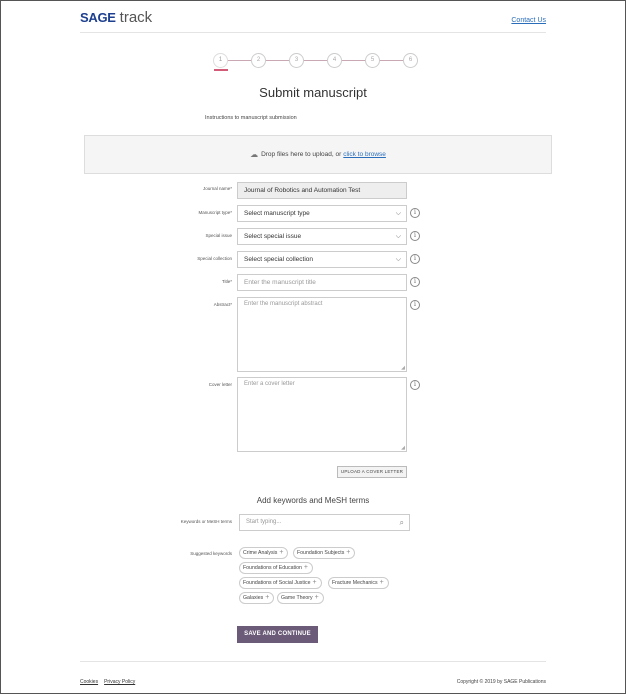 Image resolution: width=626 pixels, height=694 pixels. I want to click on title-label: Title*, so click(226, 281).